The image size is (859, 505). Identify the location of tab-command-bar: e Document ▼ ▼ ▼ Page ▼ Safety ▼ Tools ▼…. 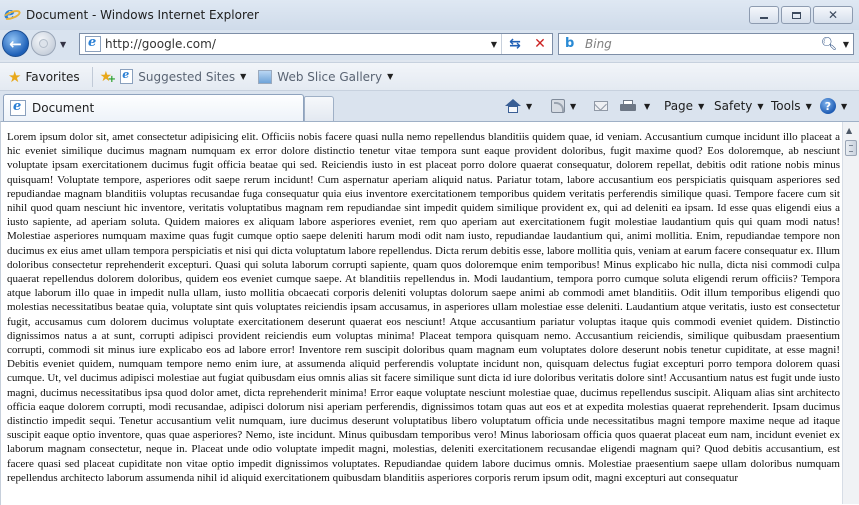
(429, 106).